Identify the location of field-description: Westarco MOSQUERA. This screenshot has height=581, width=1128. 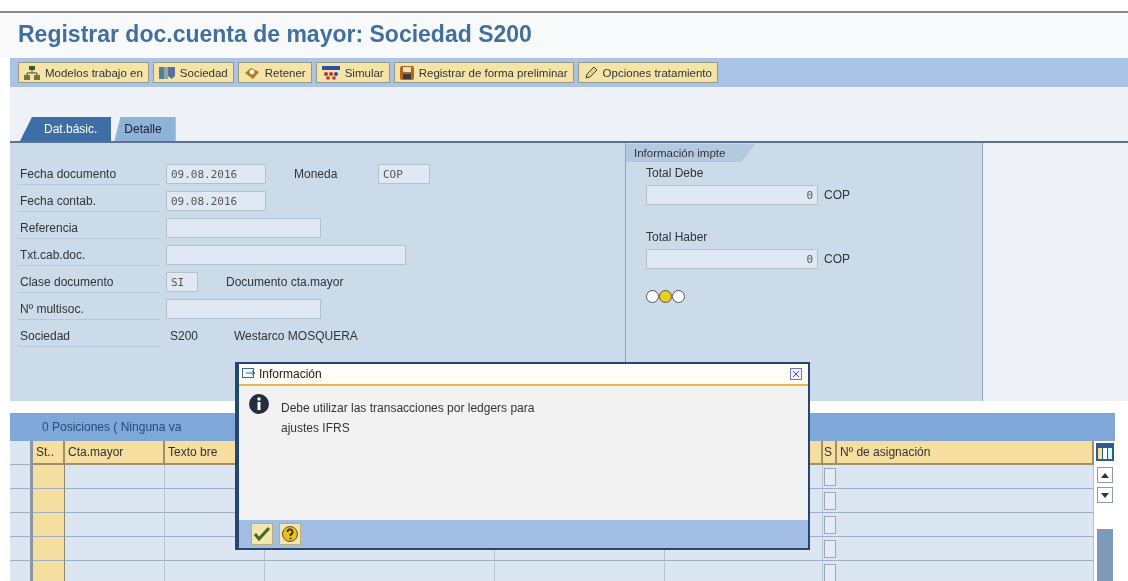
(296, 336).